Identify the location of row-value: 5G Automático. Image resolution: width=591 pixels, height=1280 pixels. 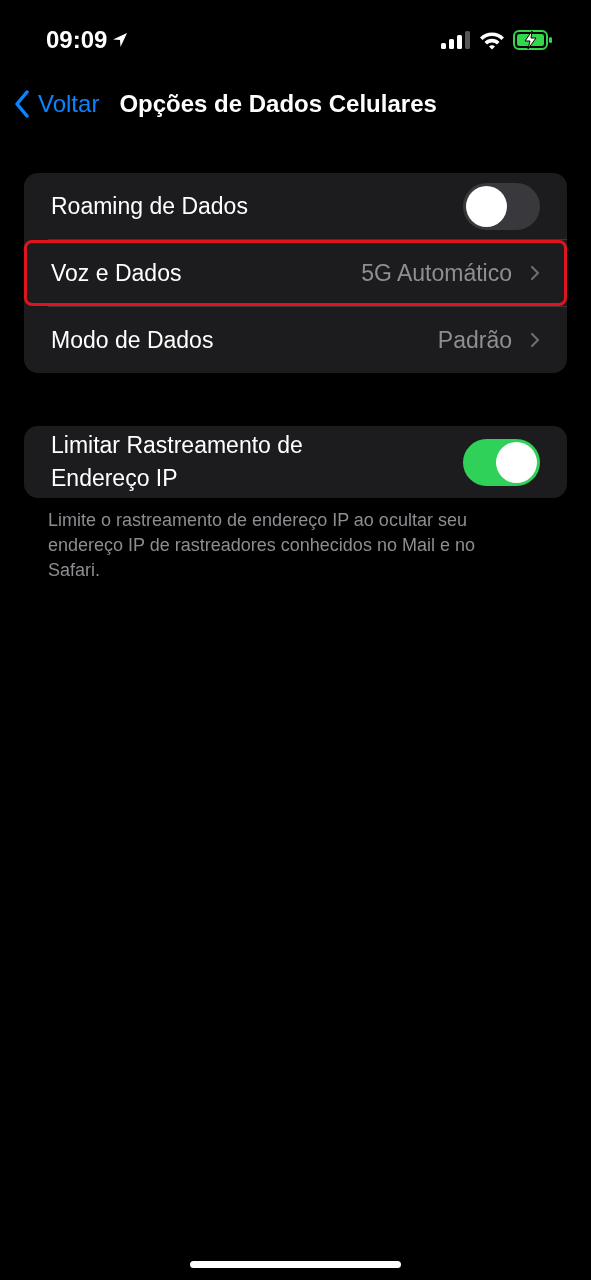
(436, 273).